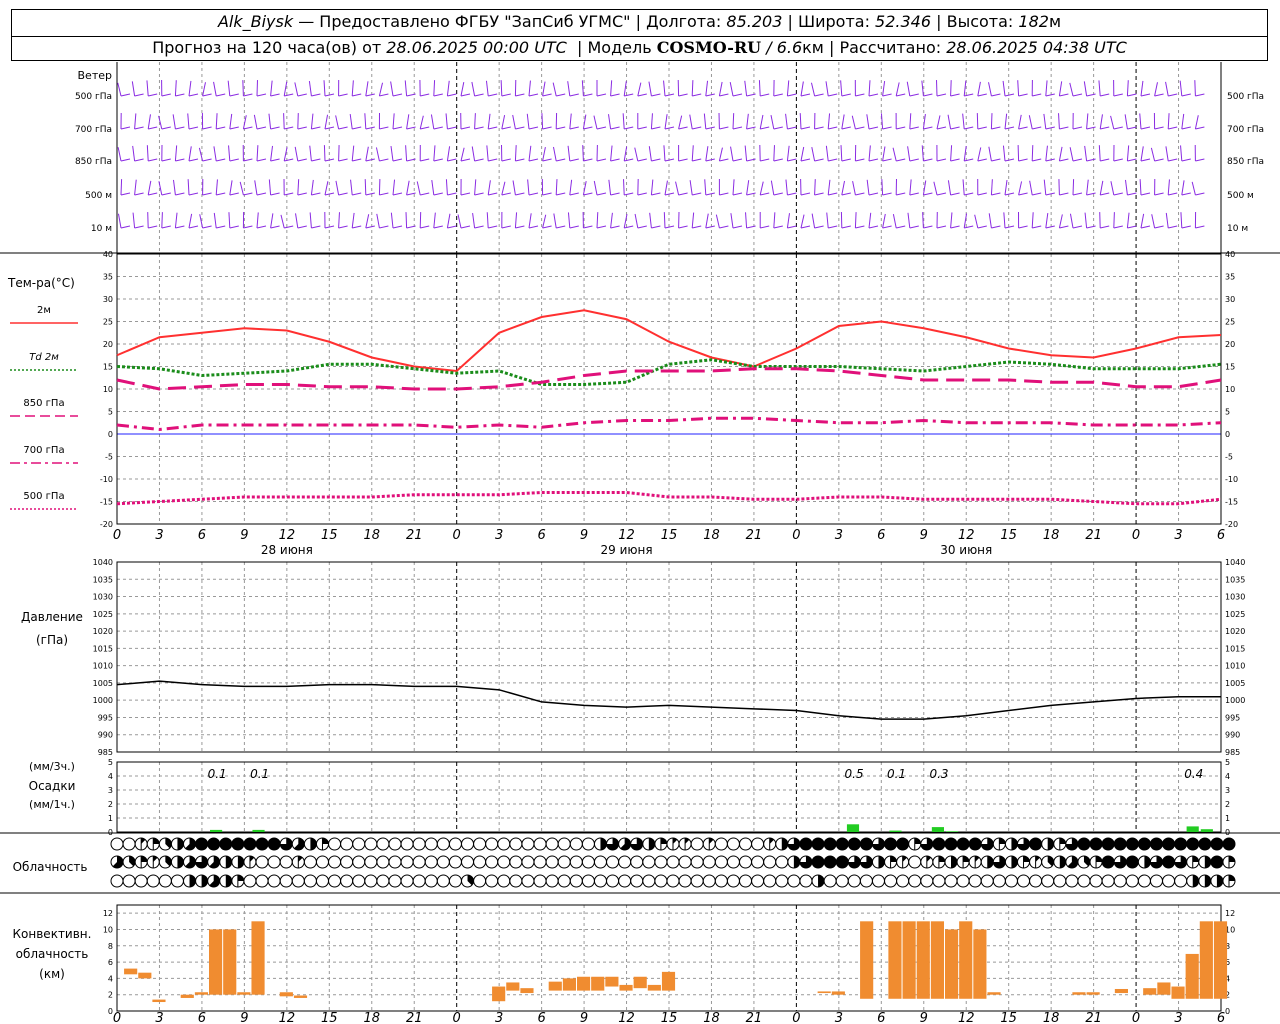 The image size is (1280, 1024). Describe the element at coordinates (95, 75) in the screenshot. I see `wind-panel-label: Ветер` at that location.